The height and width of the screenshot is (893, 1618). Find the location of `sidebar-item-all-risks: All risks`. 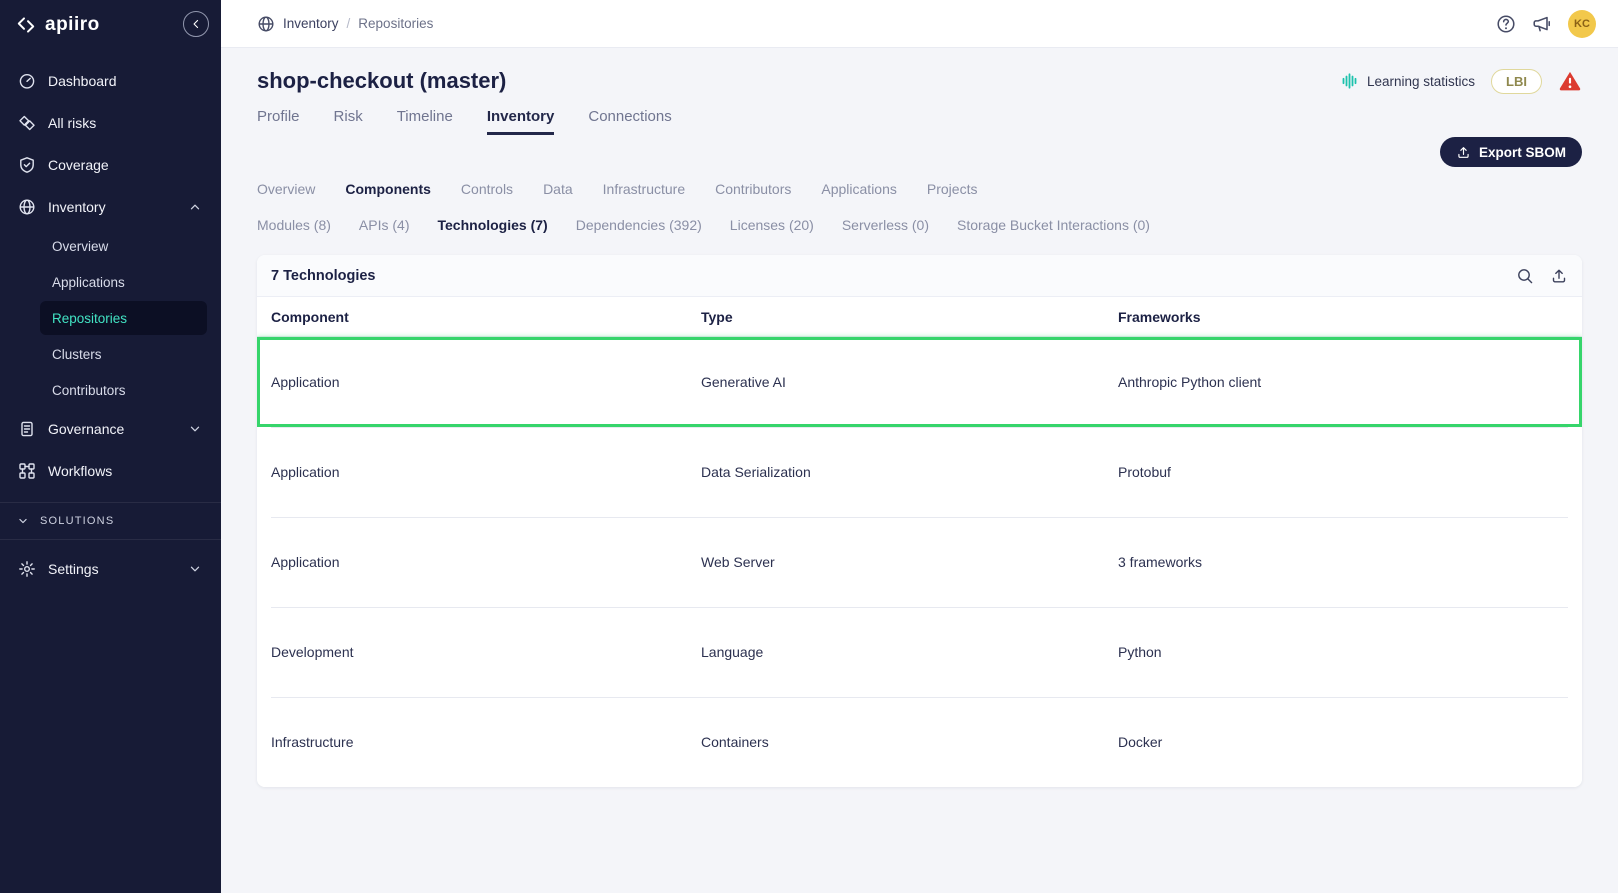

sidebar-item-all-risks: All risks is located at coordinates (110, 123).